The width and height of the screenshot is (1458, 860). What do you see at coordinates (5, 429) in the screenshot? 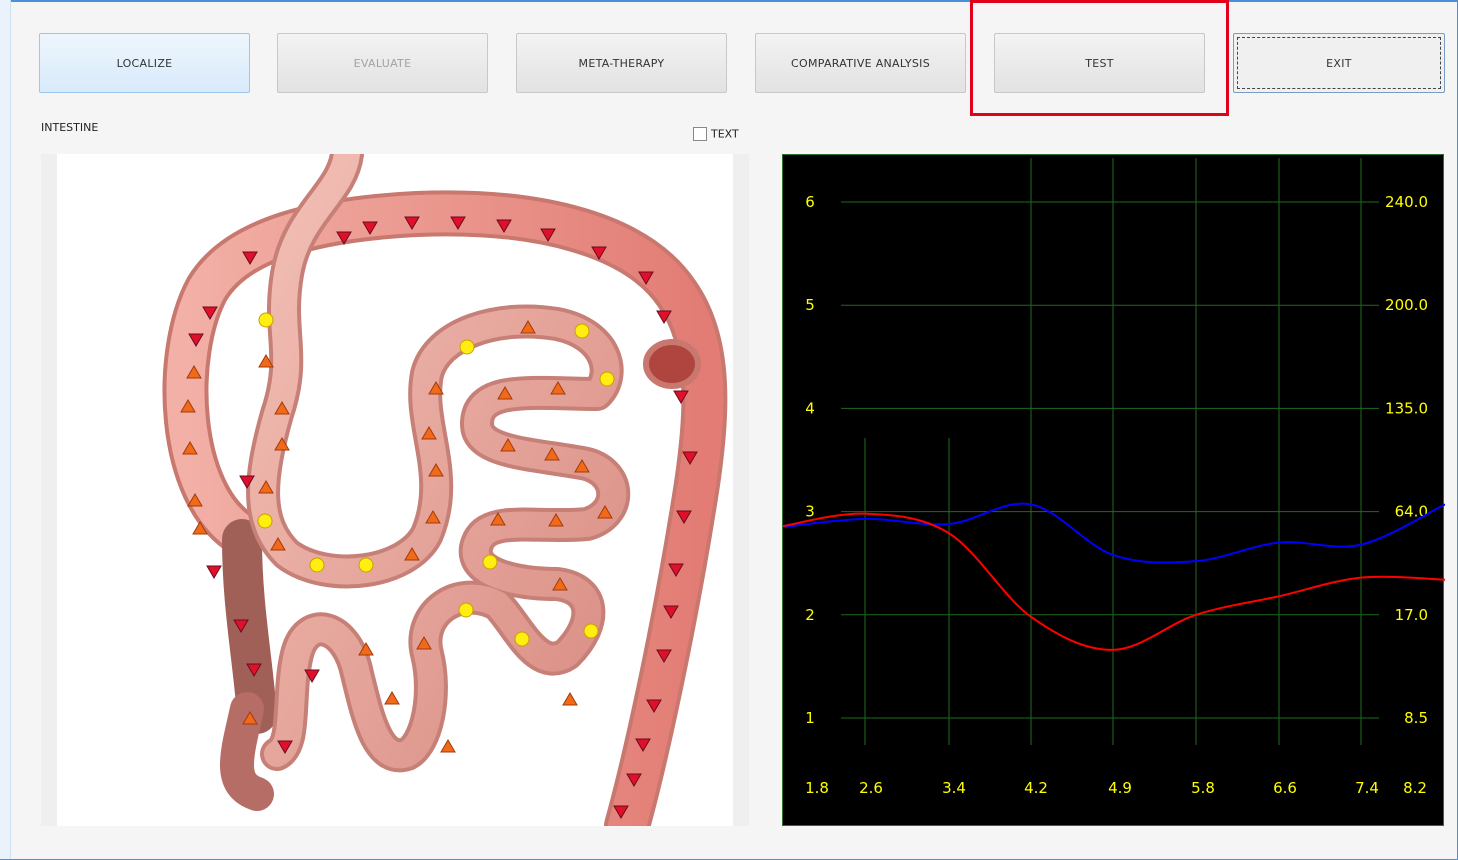
I see `window-left-edge` at bounding box center [5, 429].